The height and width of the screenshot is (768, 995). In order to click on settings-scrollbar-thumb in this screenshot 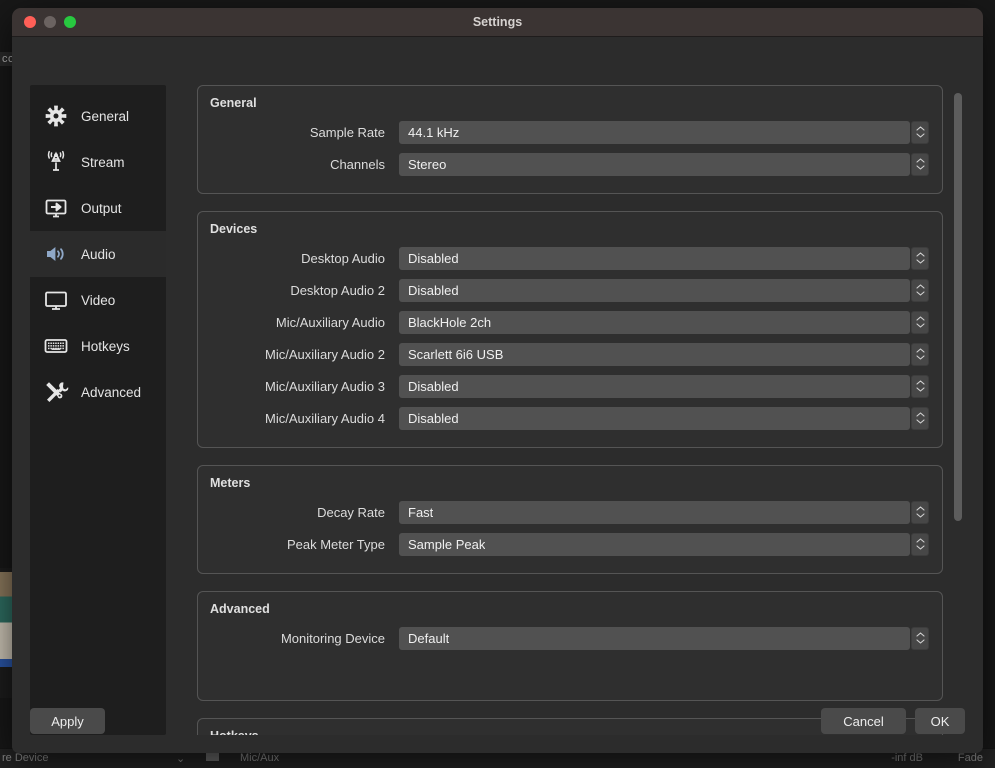, I will do `click(958, 307)`.